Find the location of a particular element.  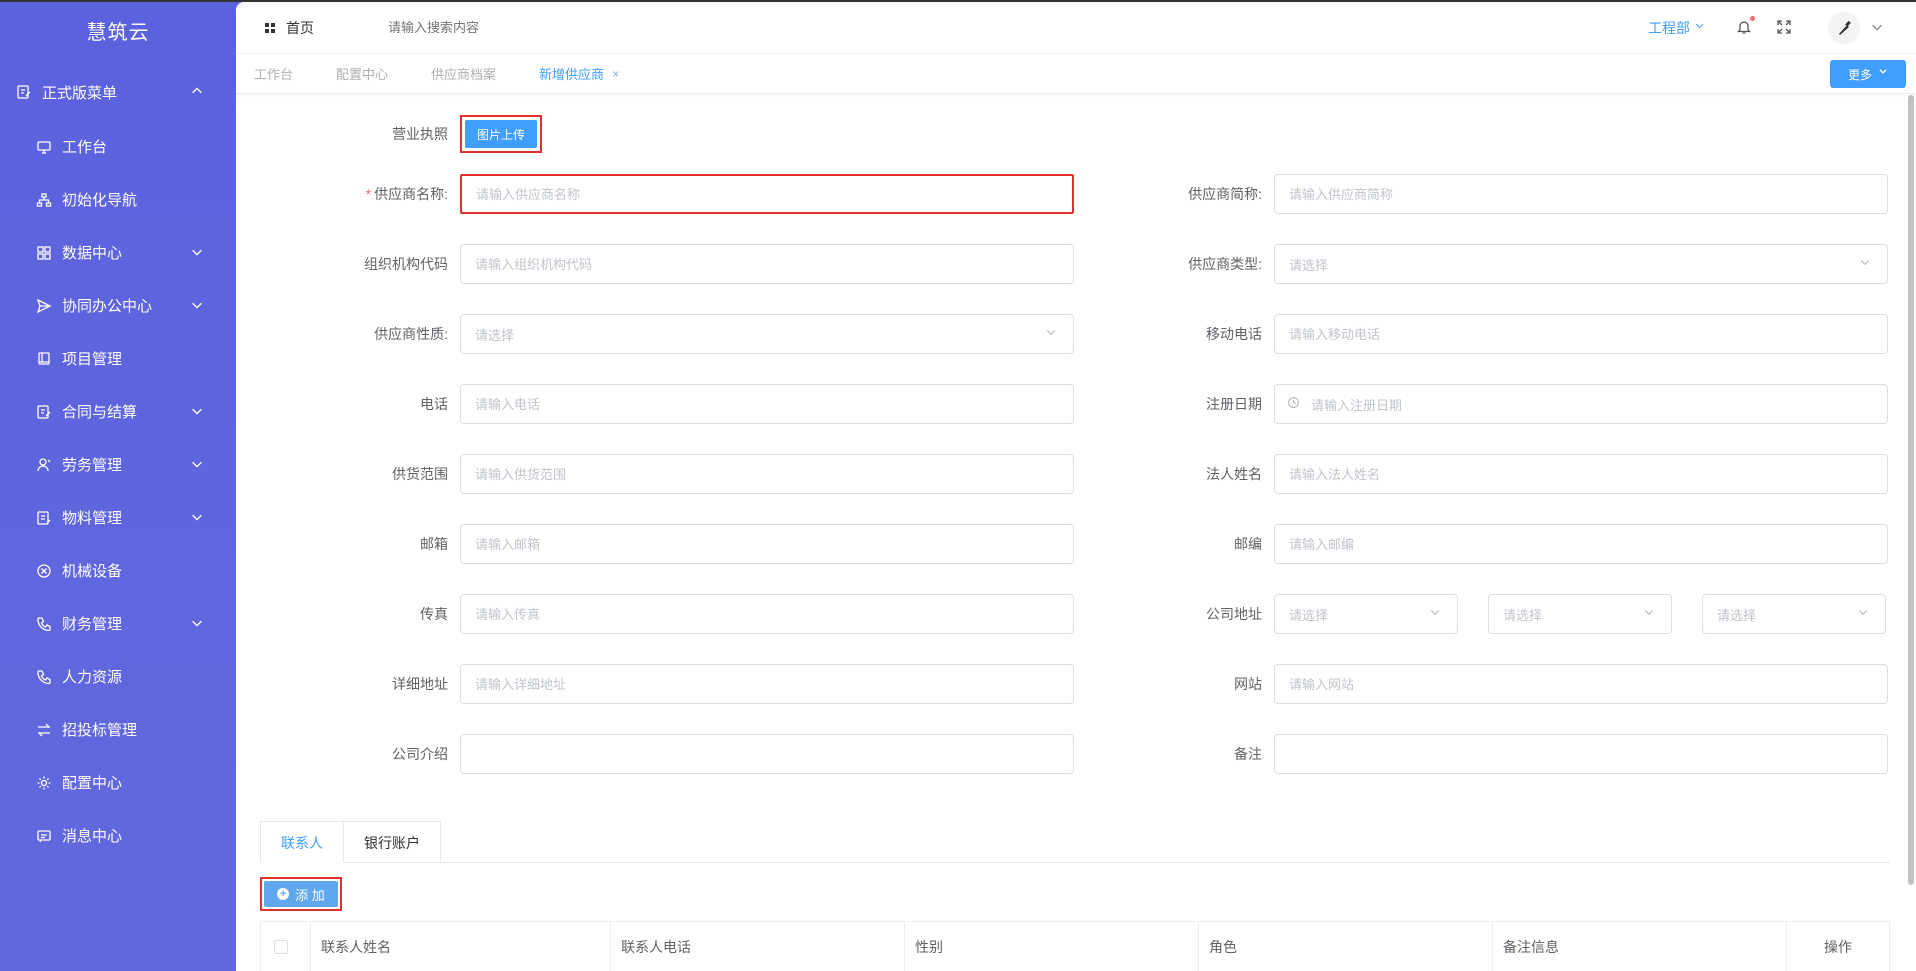

more-button: 更多 is located at coordinates (1868, 74).